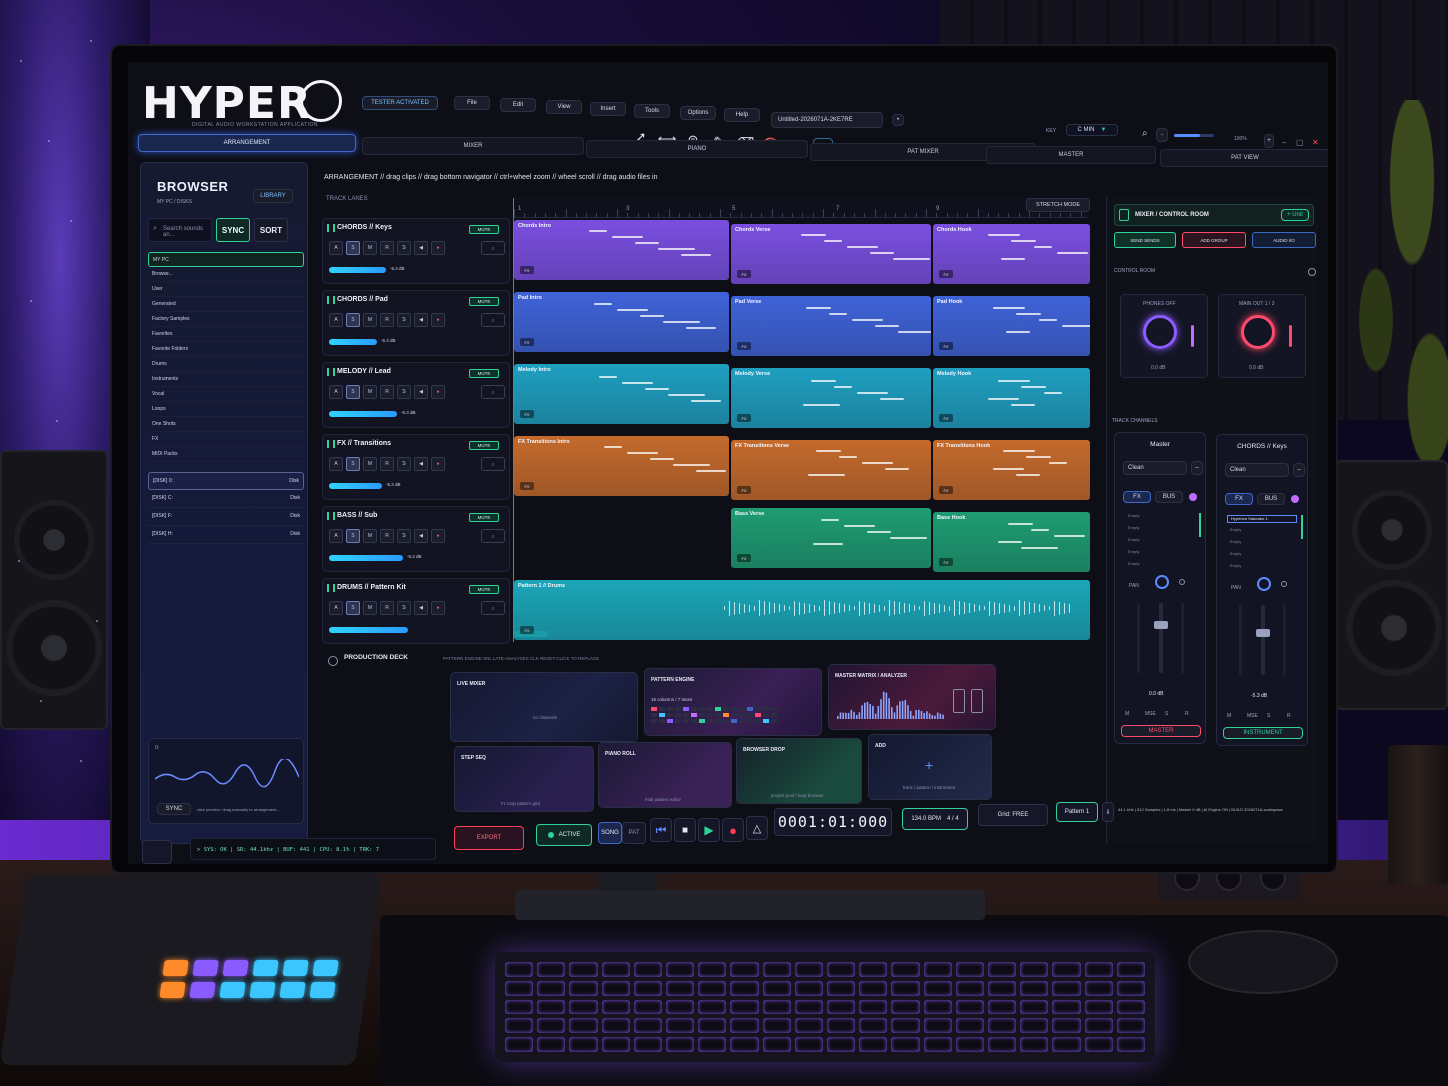 The width and height of the screenshot is (1448, 1086). Describe the element at coordinates (1229, 716) in the screenshot. I see `strip-button: M` at that location.